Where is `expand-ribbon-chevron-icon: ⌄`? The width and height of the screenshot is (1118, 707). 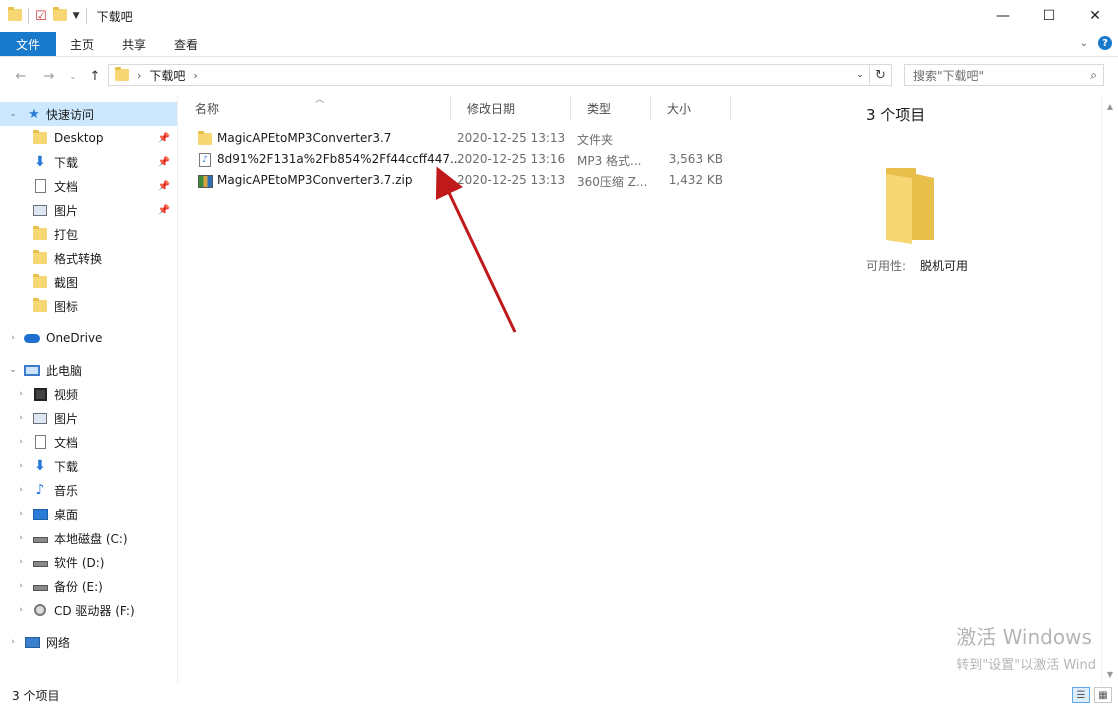 expand-ribbon-chevron-icon: ⌄ is located at coordinates (1084, 43).